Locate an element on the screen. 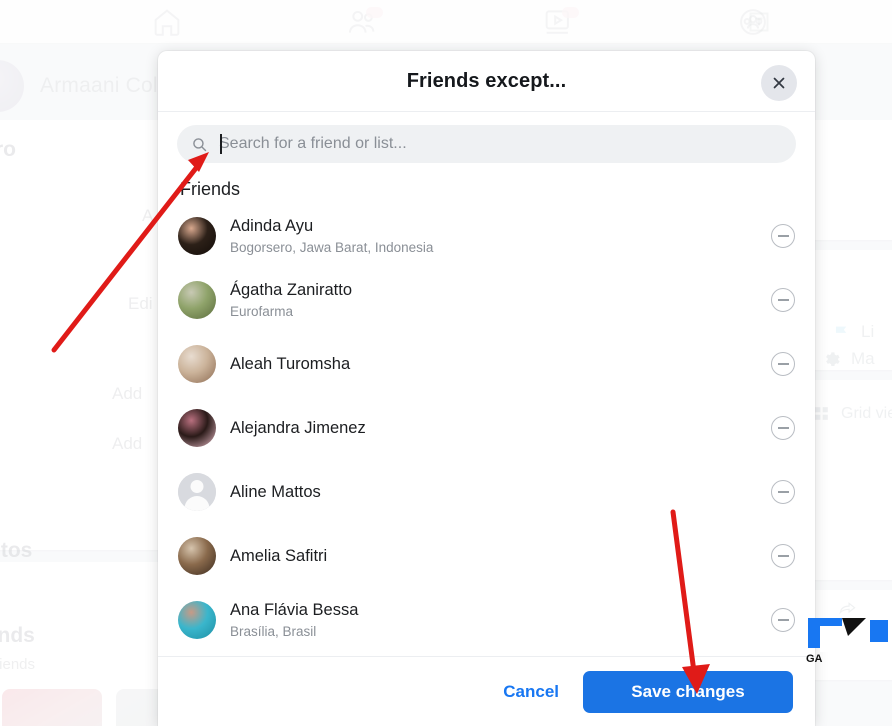  save-changes-button: Save changes is located at coordinates (688, 691).